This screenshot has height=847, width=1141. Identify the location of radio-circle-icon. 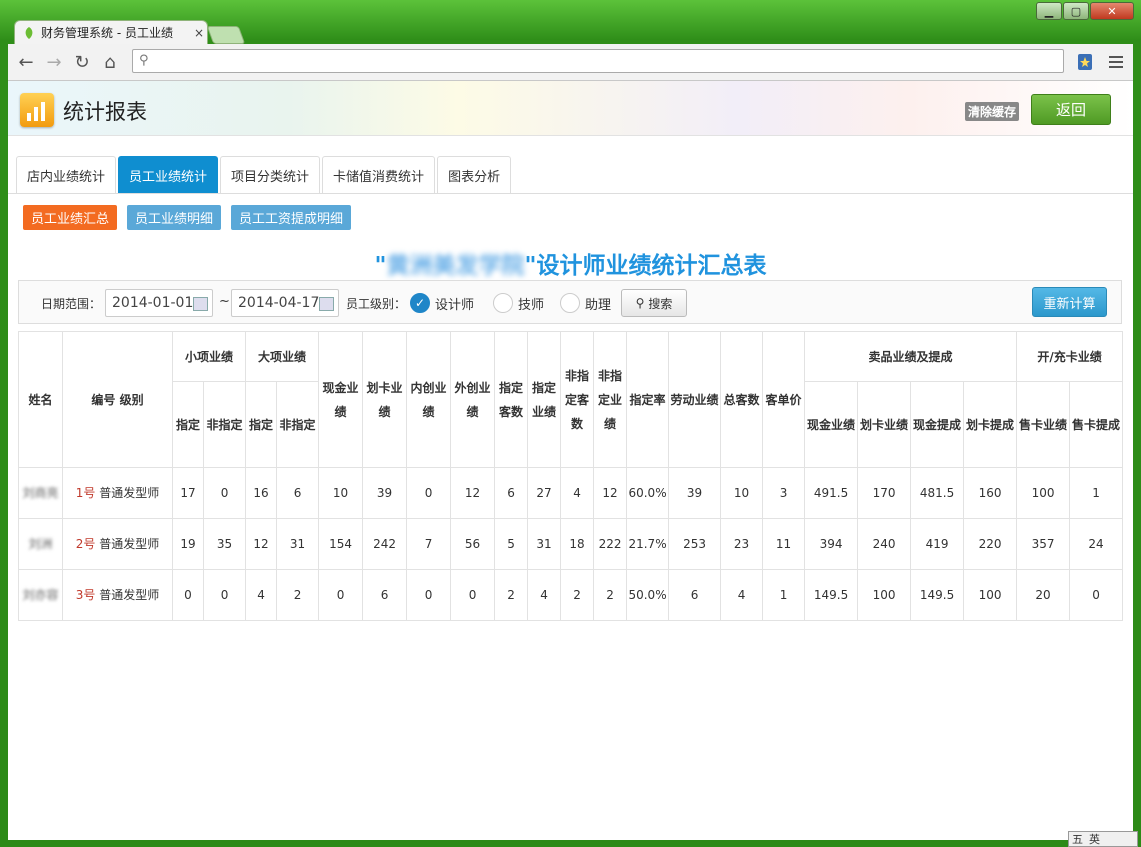
(570, 303).